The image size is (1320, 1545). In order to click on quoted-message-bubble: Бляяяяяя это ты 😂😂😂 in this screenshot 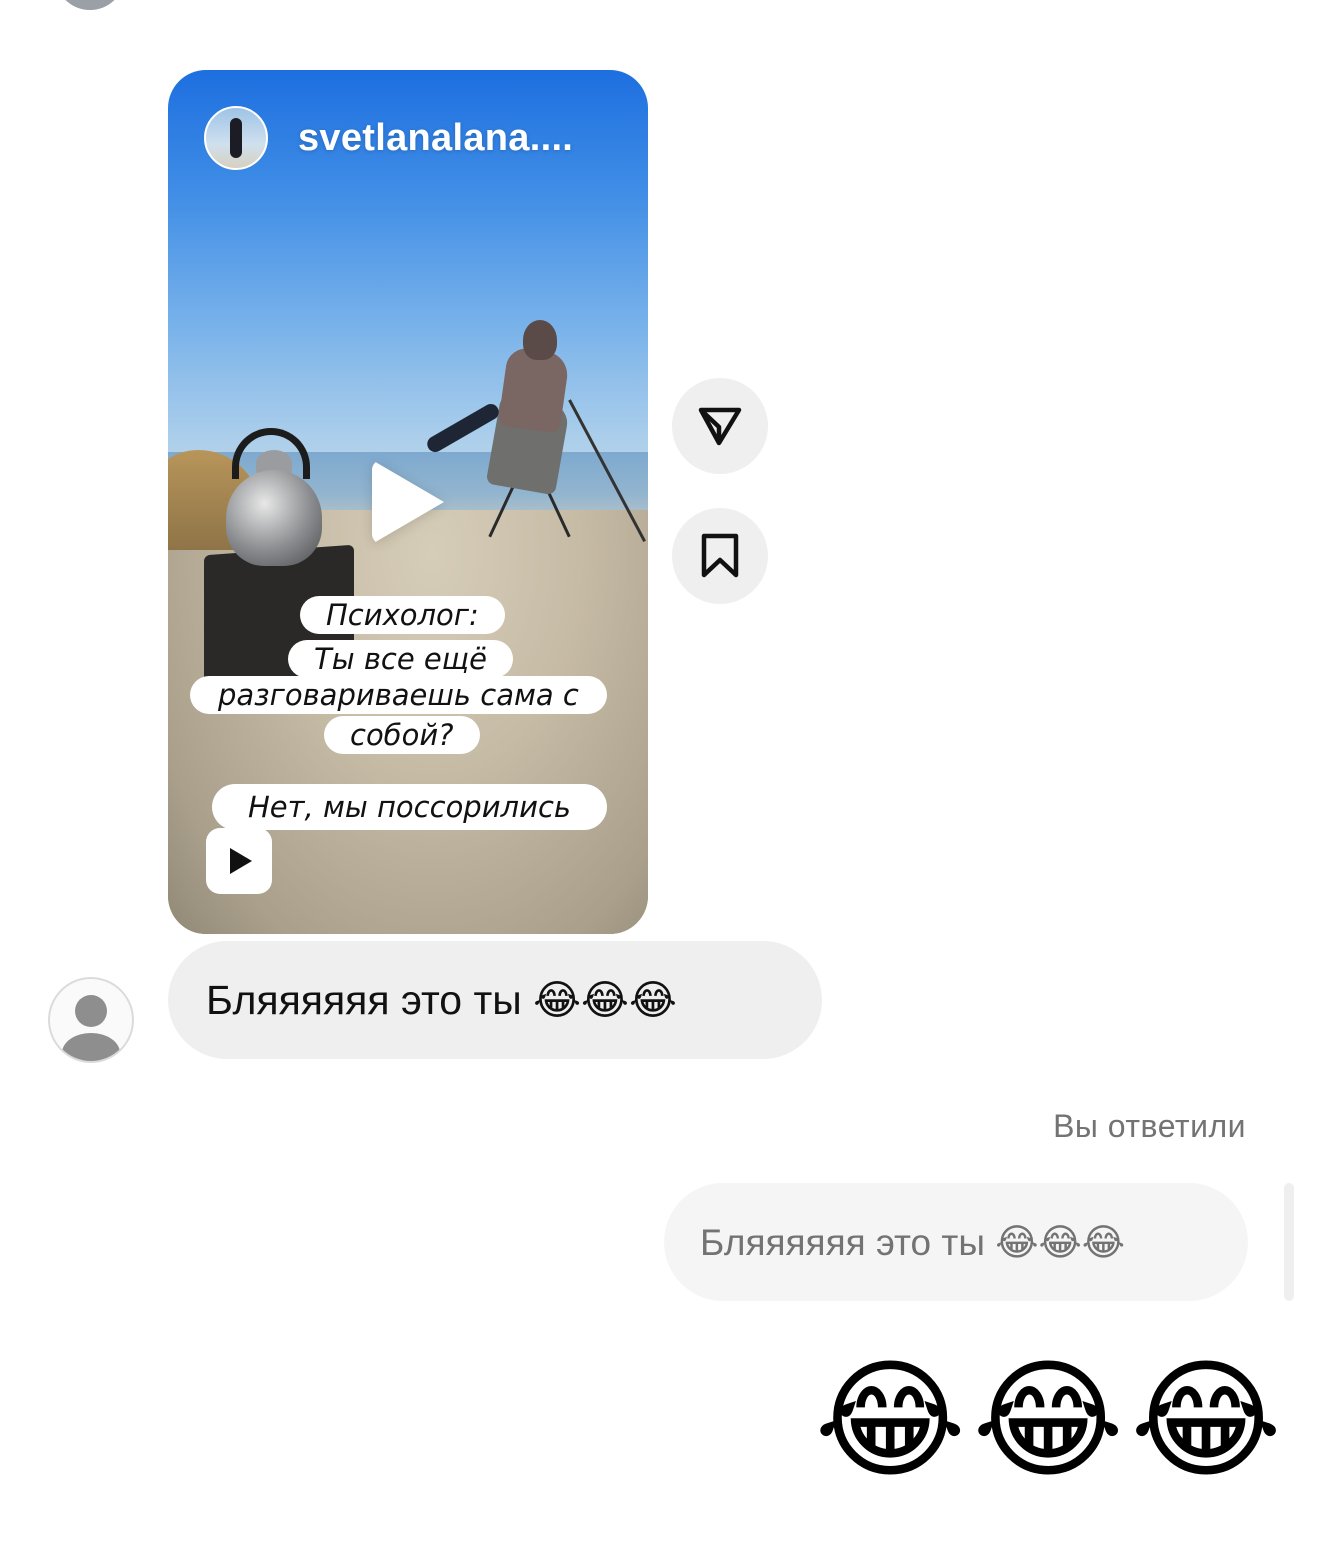, I will do `click(956, 1242)`.